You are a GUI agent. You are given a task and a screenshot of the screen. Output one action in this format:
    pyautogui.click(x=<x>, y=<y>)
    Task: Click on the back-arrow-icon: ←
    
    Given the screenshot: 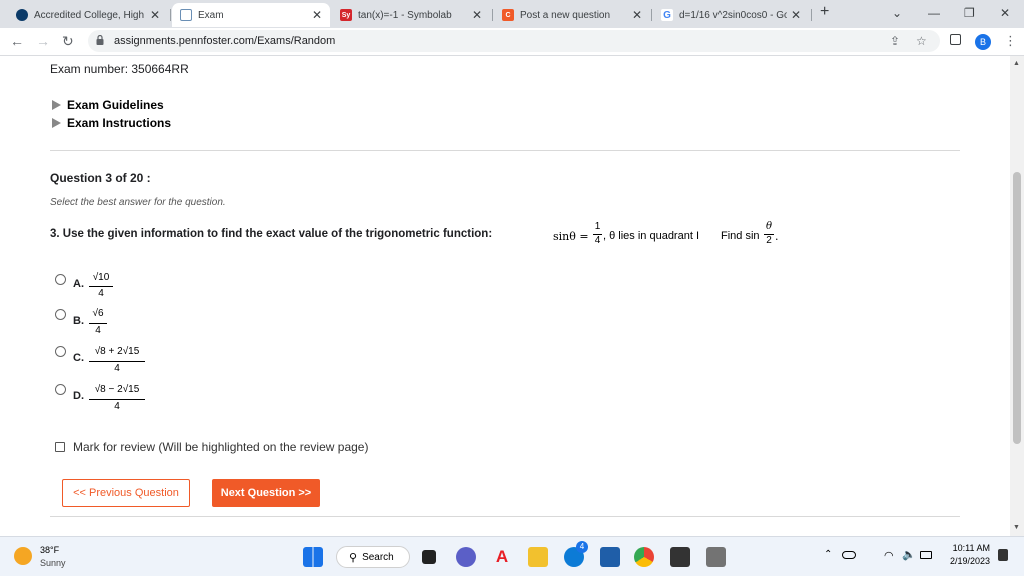 What is the action you would take?
    pyautogui.click(x=17, y=41)
    